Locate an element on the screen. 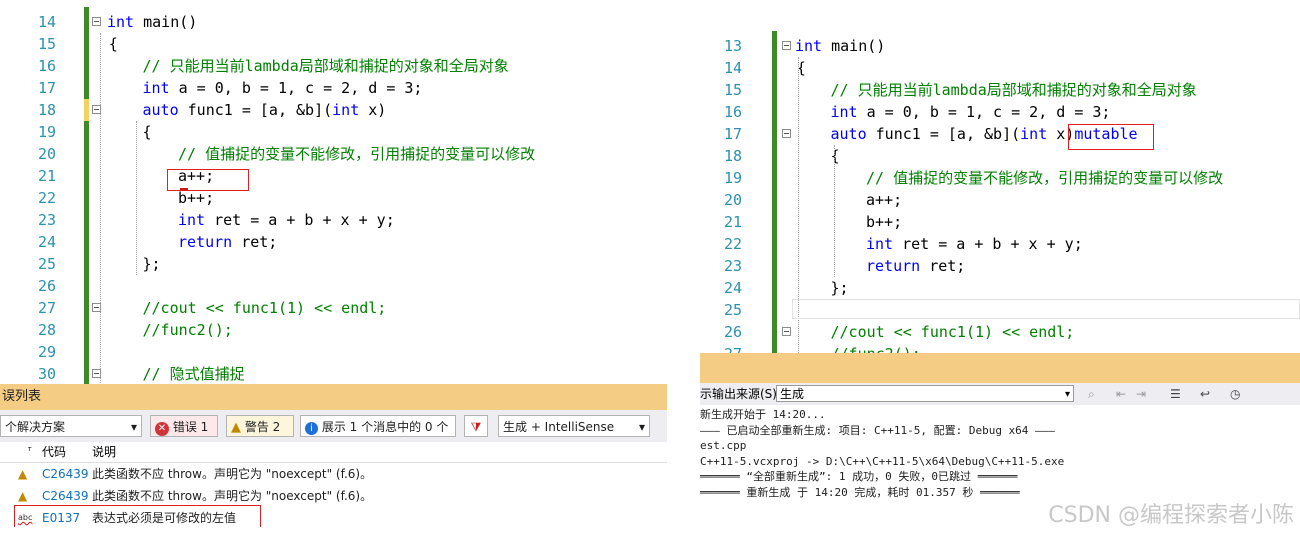 The height and width of the screenshot is (535, 1300). code-line: //cout << func1(1) << endl; is located at coordinates (265, 308).